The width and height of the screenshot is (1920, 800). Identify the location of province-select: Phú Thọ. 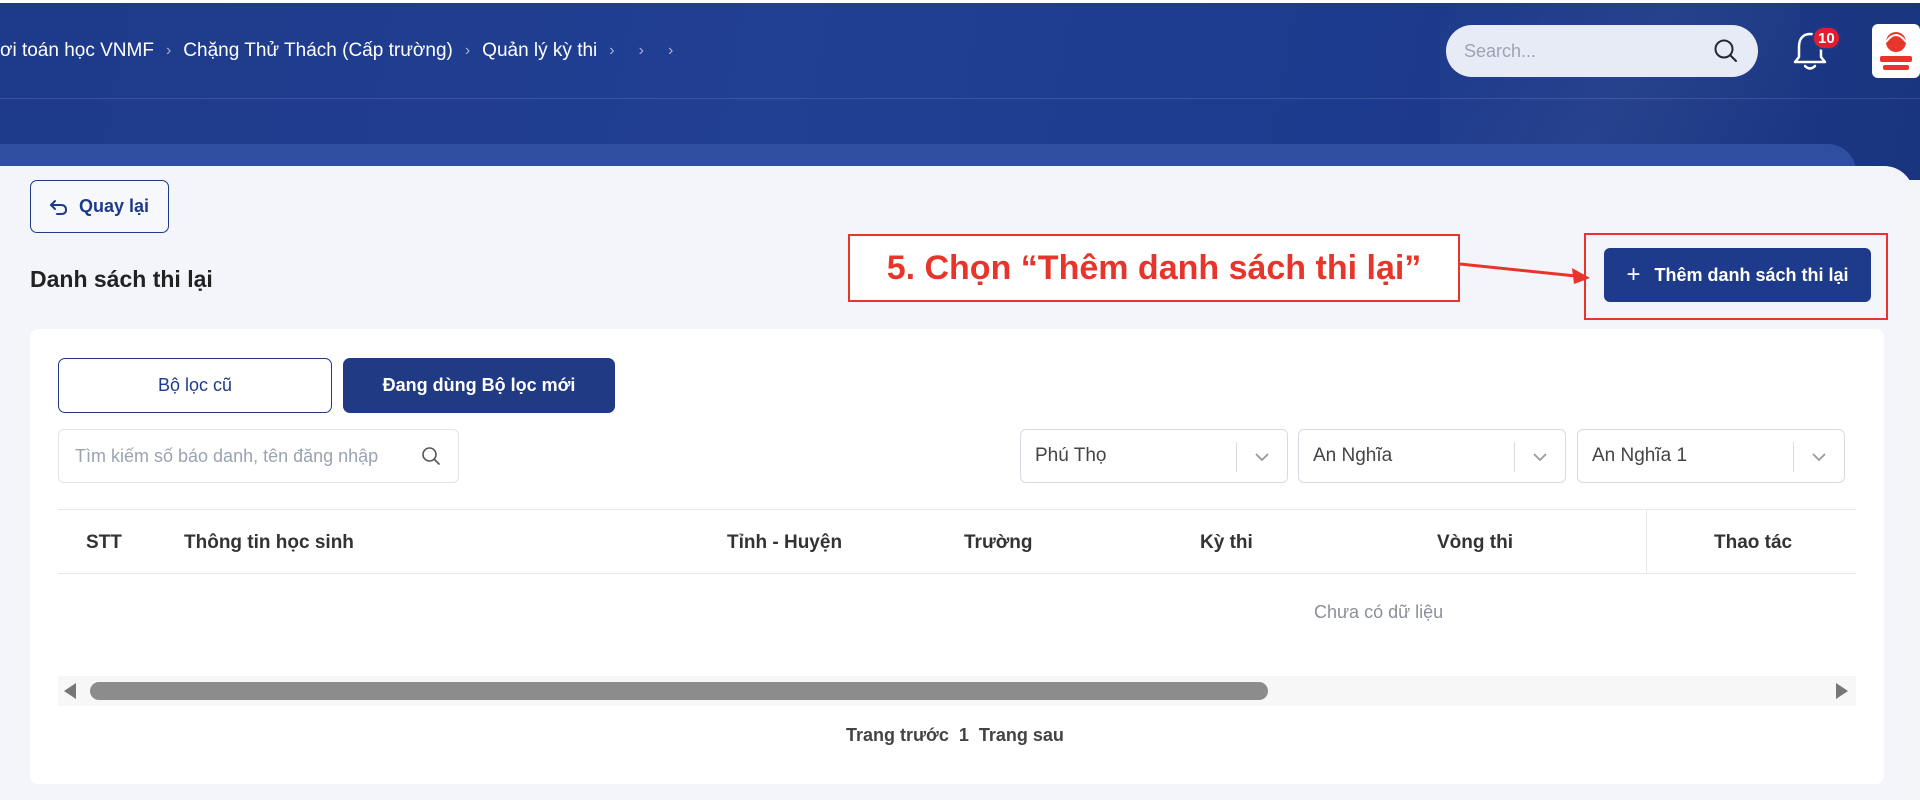
(1154, 456).